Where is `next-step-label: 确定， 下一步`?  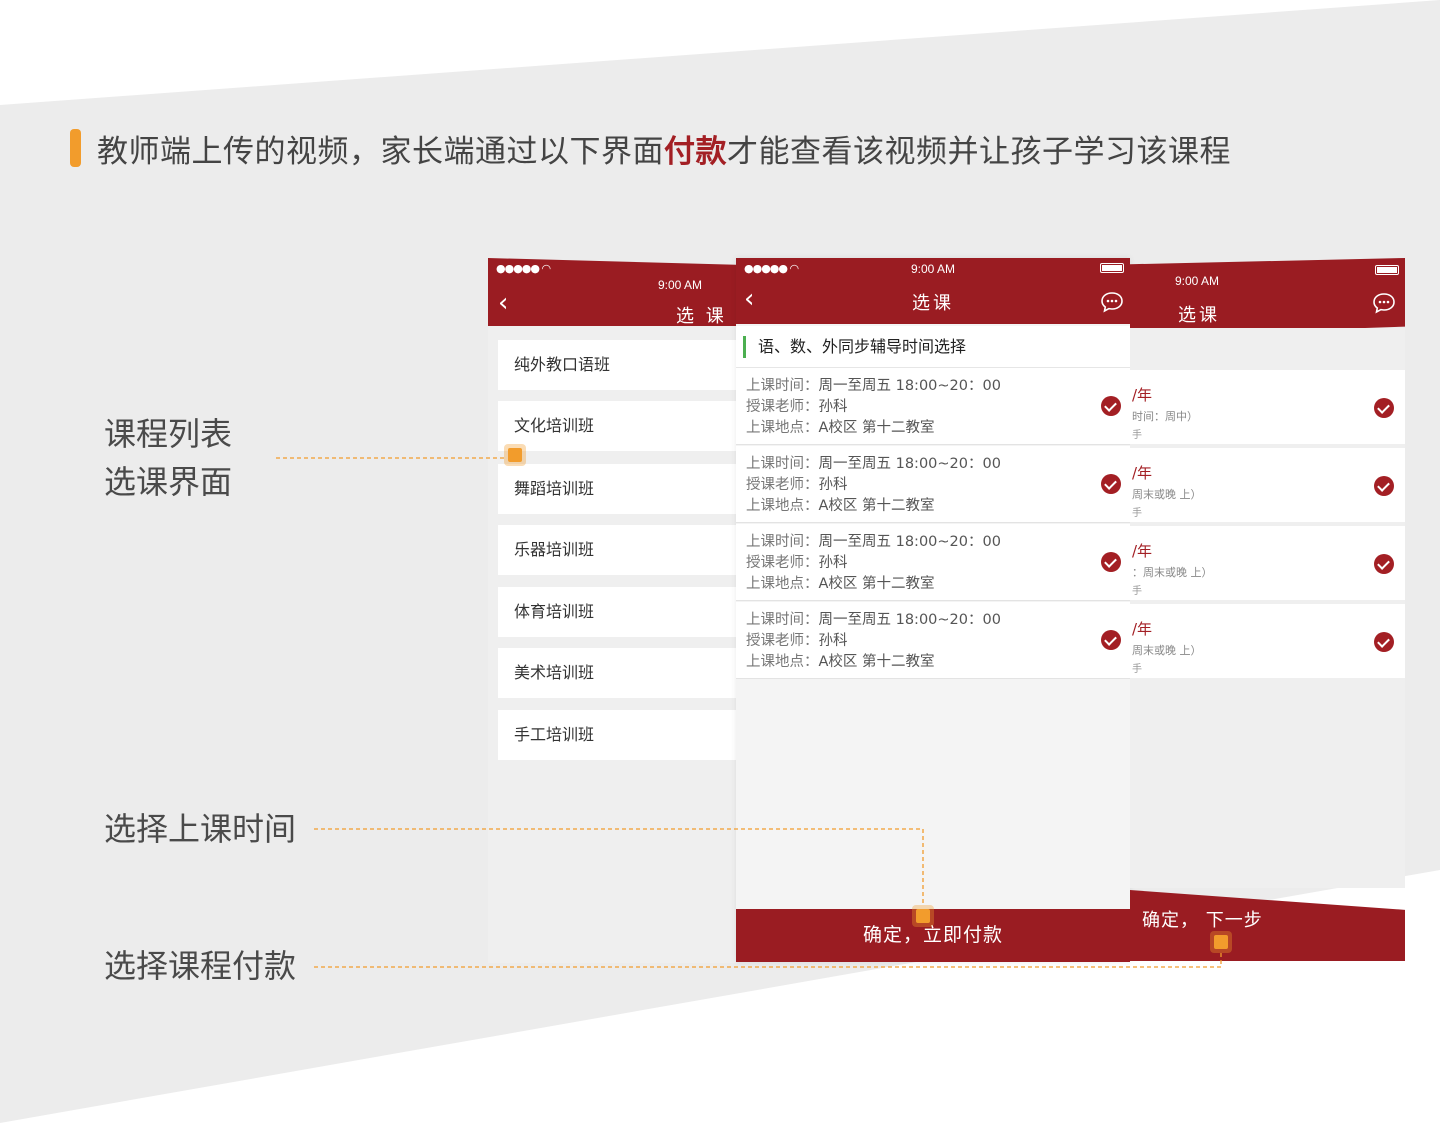 next-step-label: 确定， 下一步 is located at coordinates (1202, 920).